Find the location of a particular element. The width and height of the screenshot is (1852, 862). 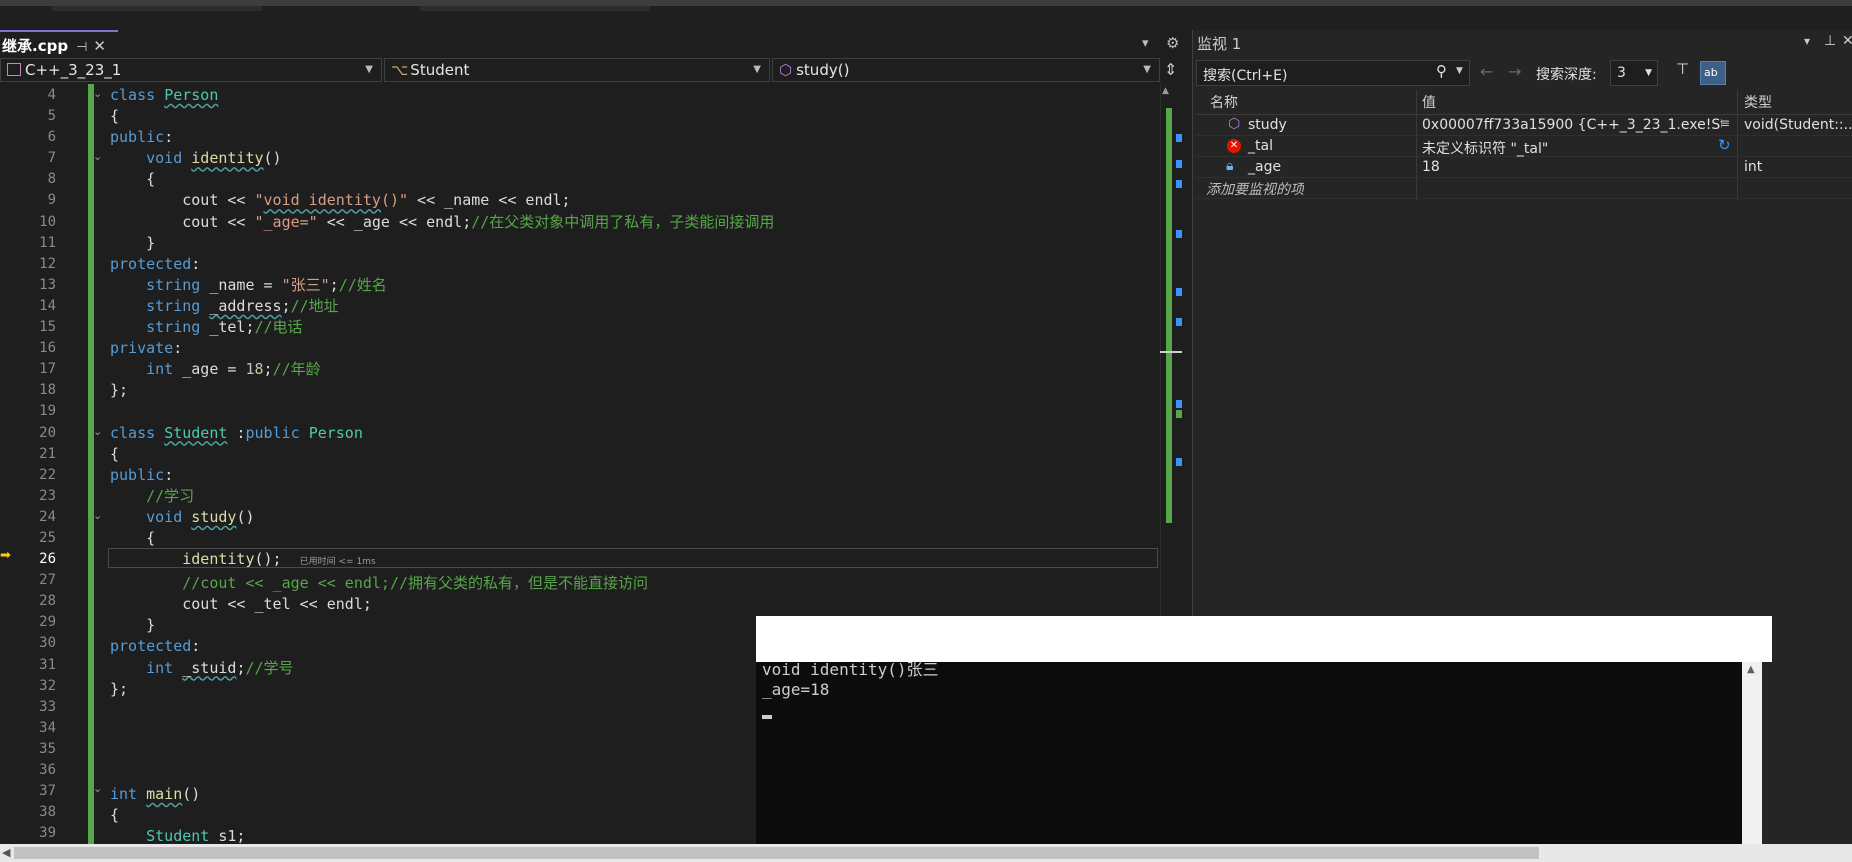

code-line: string _address;//地址 is located at coordinates (635, 306).